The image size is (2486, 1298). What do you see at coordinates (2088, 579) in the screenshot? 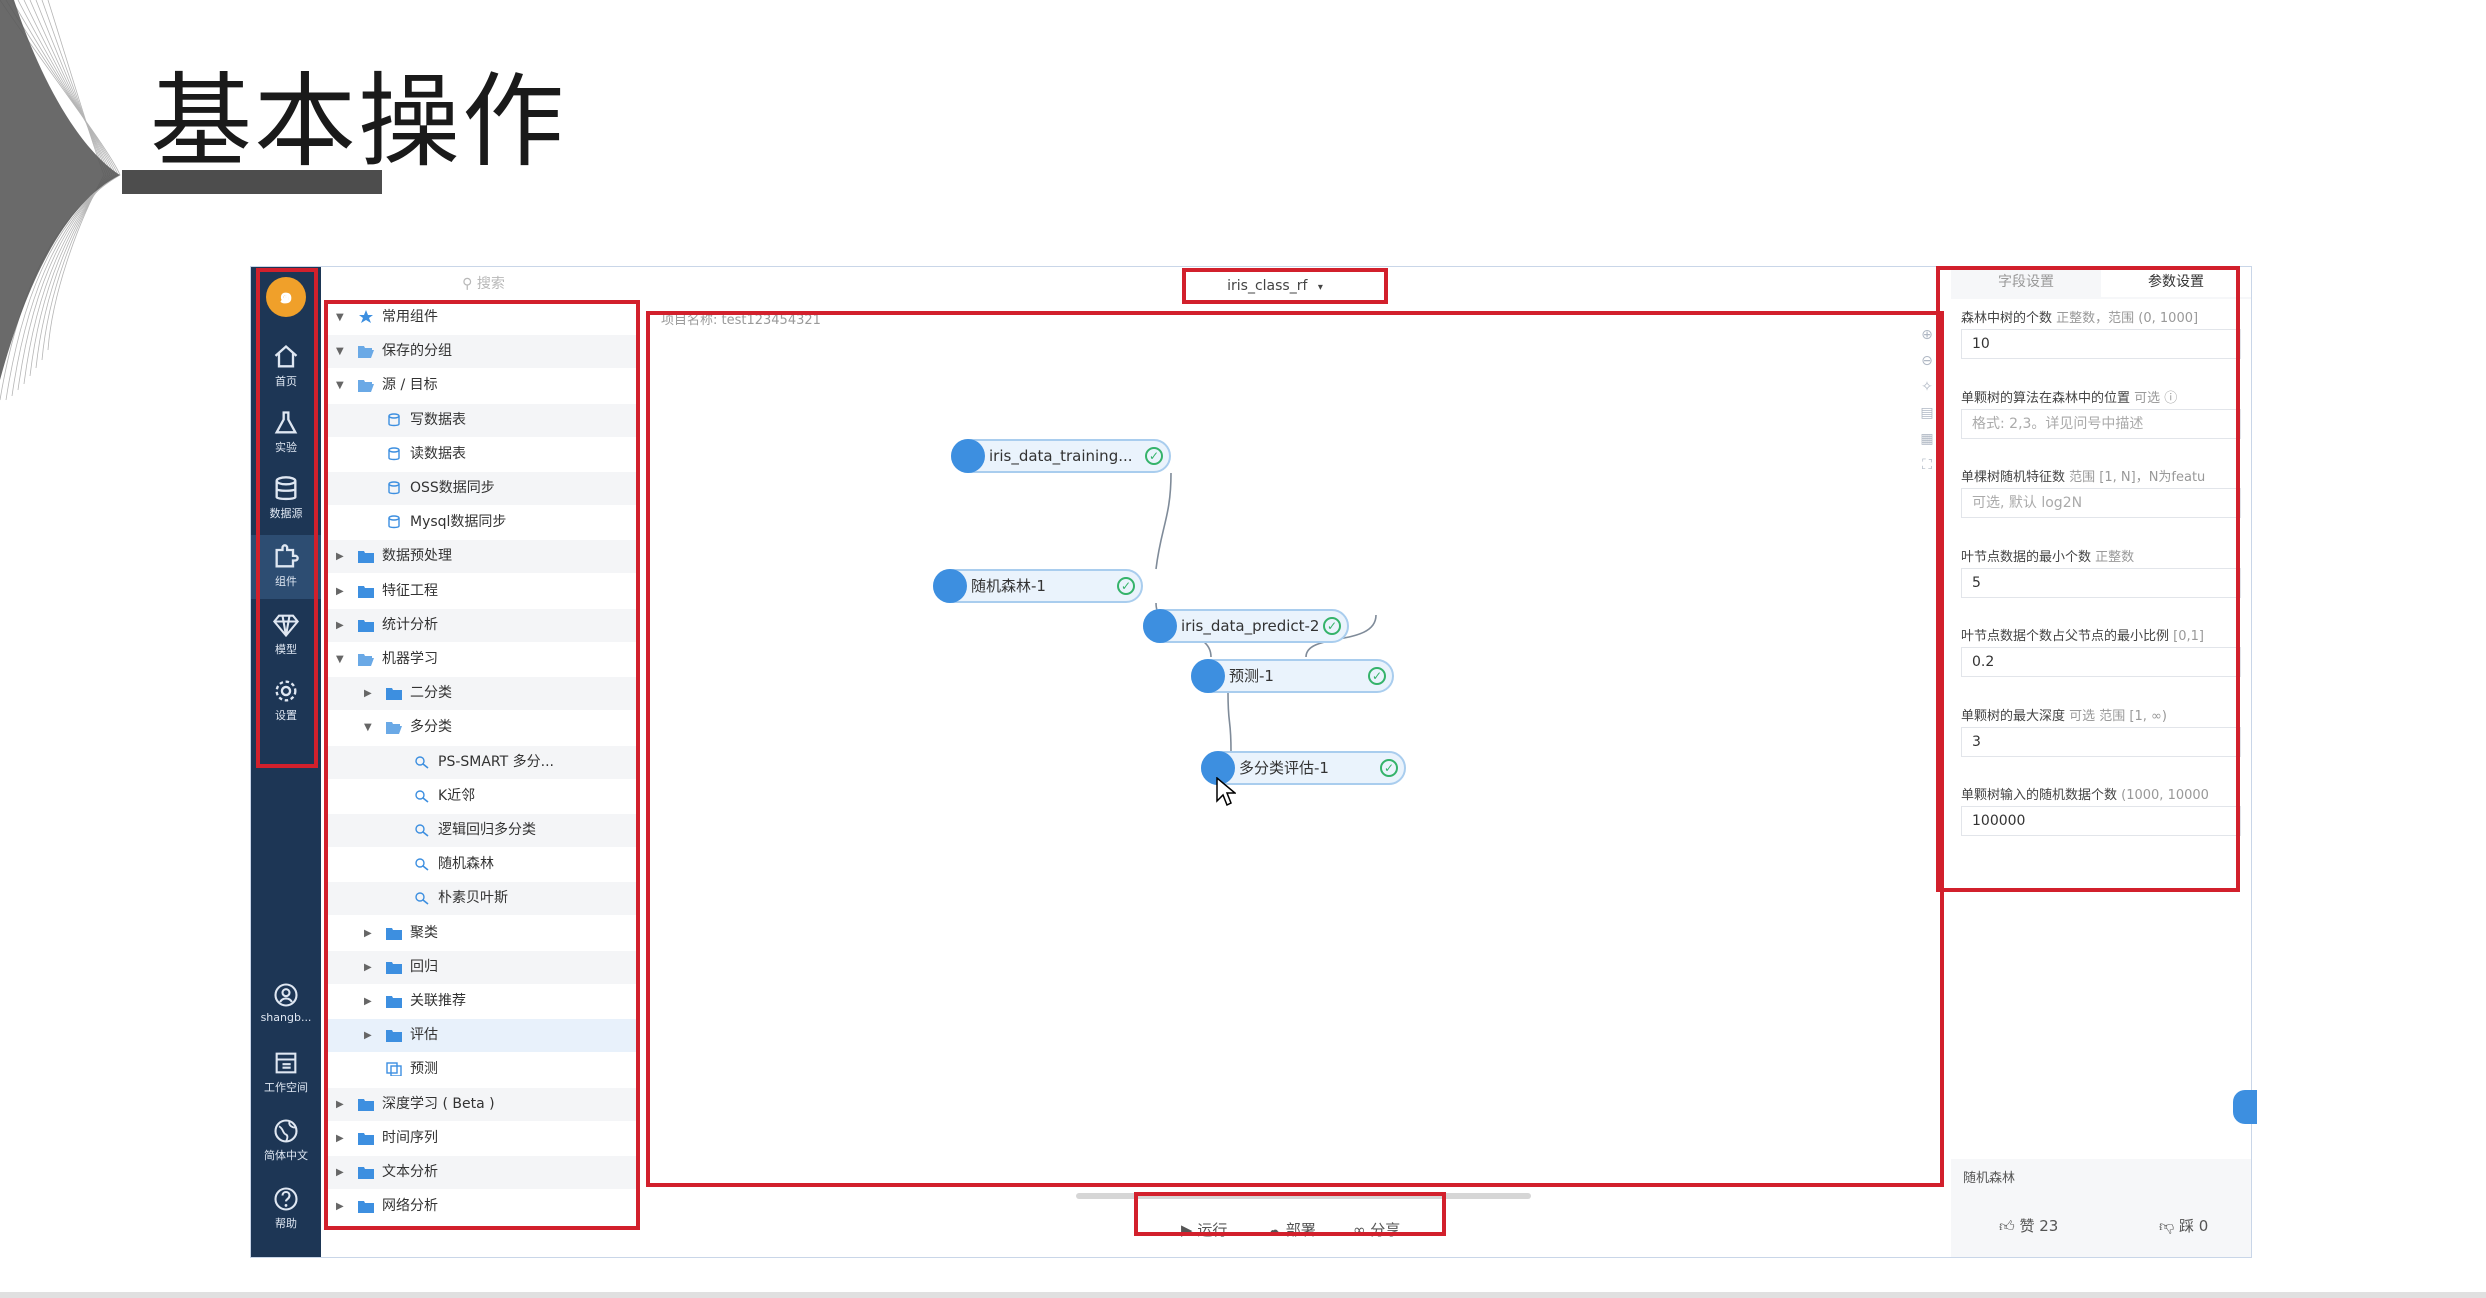
I see `highlight-box-params` at bounding box center [2088, 579].